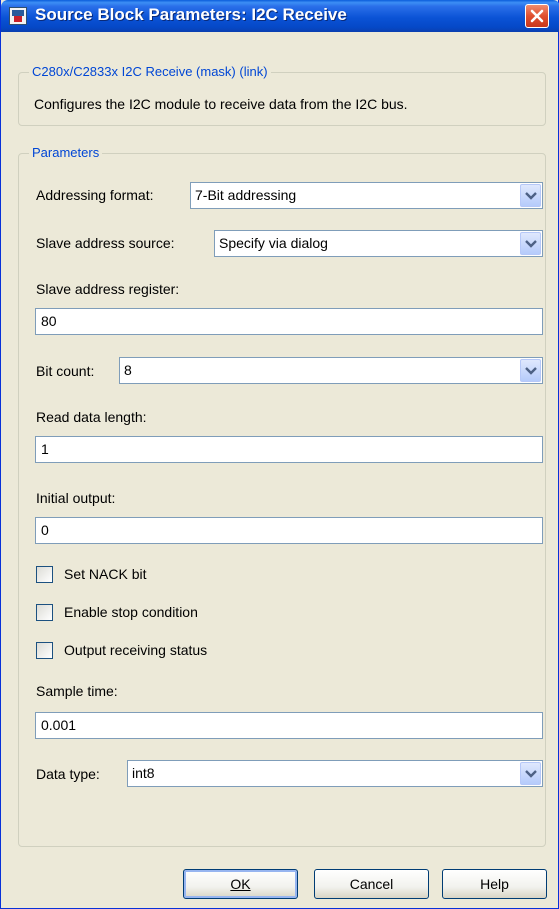 The image size is (559, 909). What do you see at coordinates (131, 612) in the screenshot?
I see `enable-stop-condition-label: Enable stop condition` at bounding box center [131, 612].